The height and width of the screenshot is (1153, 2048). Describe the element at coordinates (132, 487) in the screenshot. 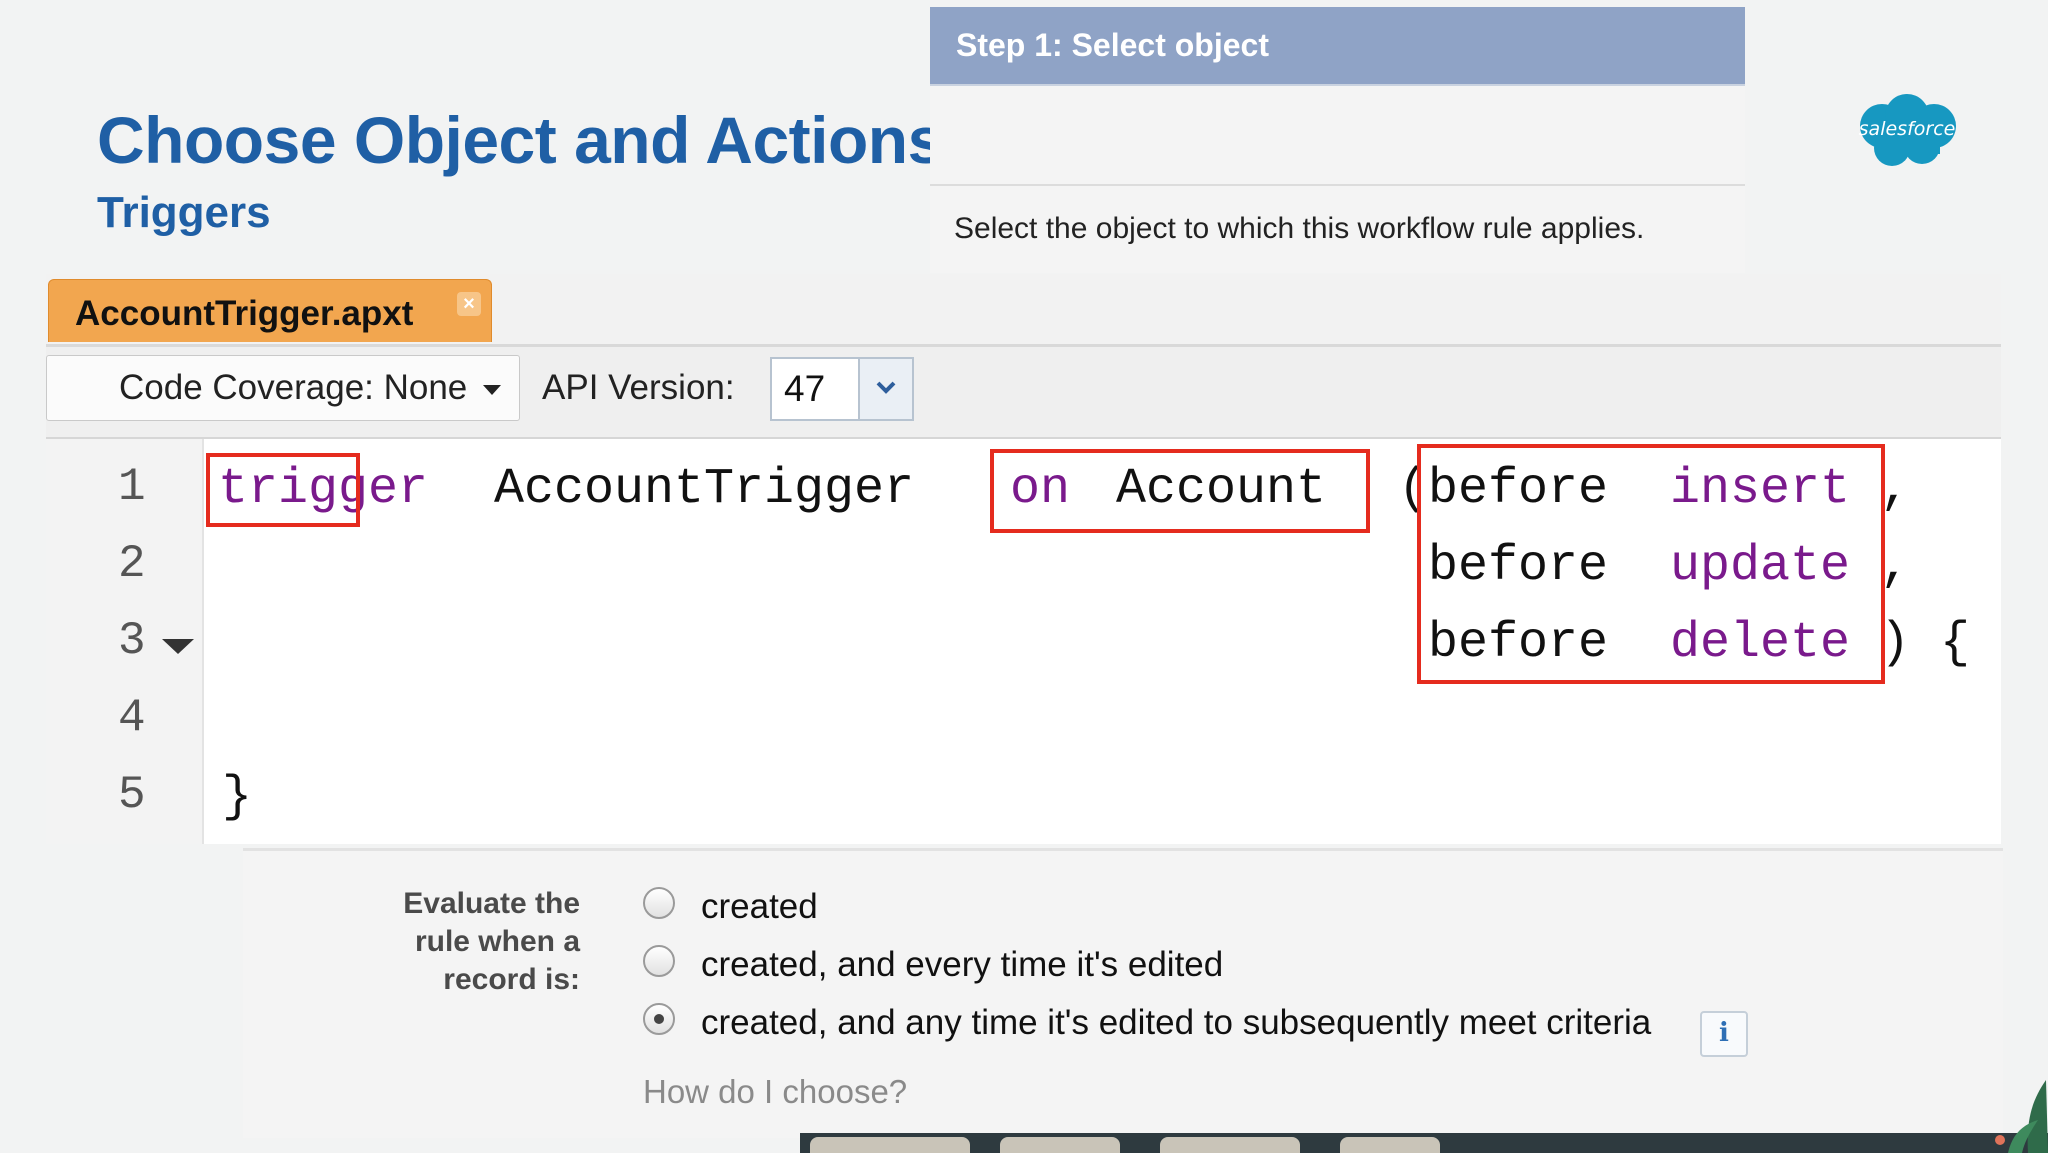

I see `line-number: 1` at that location.